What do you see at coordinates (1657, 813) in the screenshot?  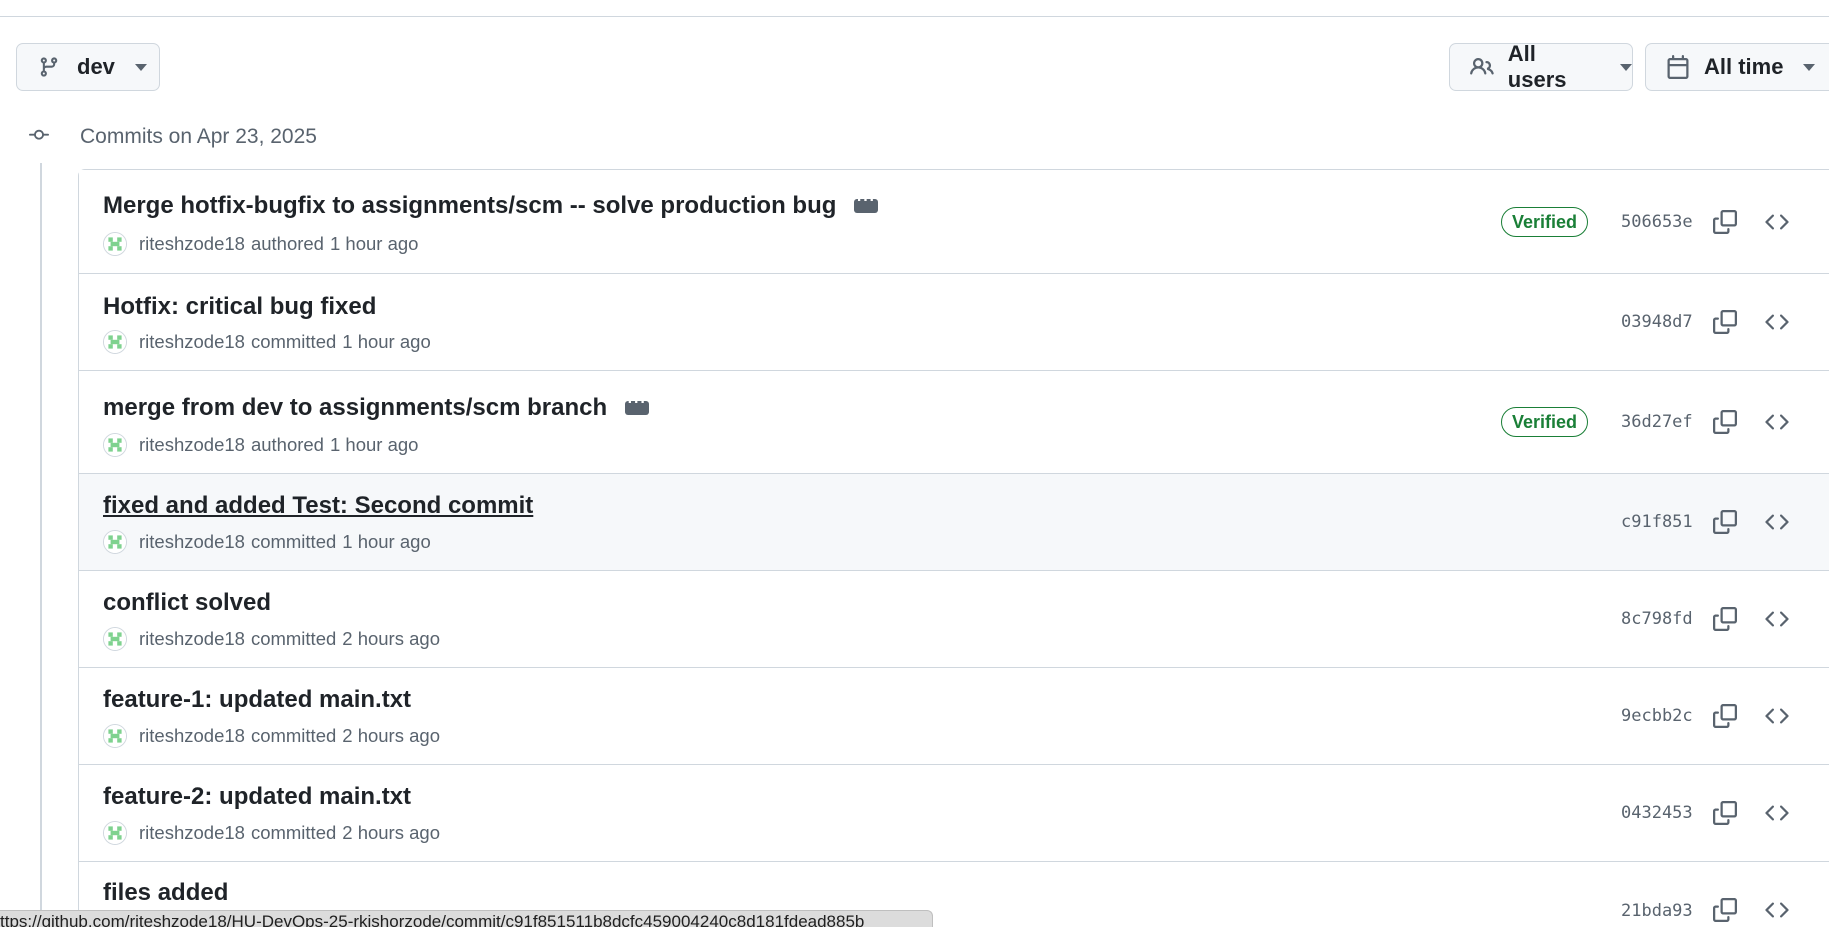 I see `commit-sha-link: 0432453` at bounding box center [1657, 813].